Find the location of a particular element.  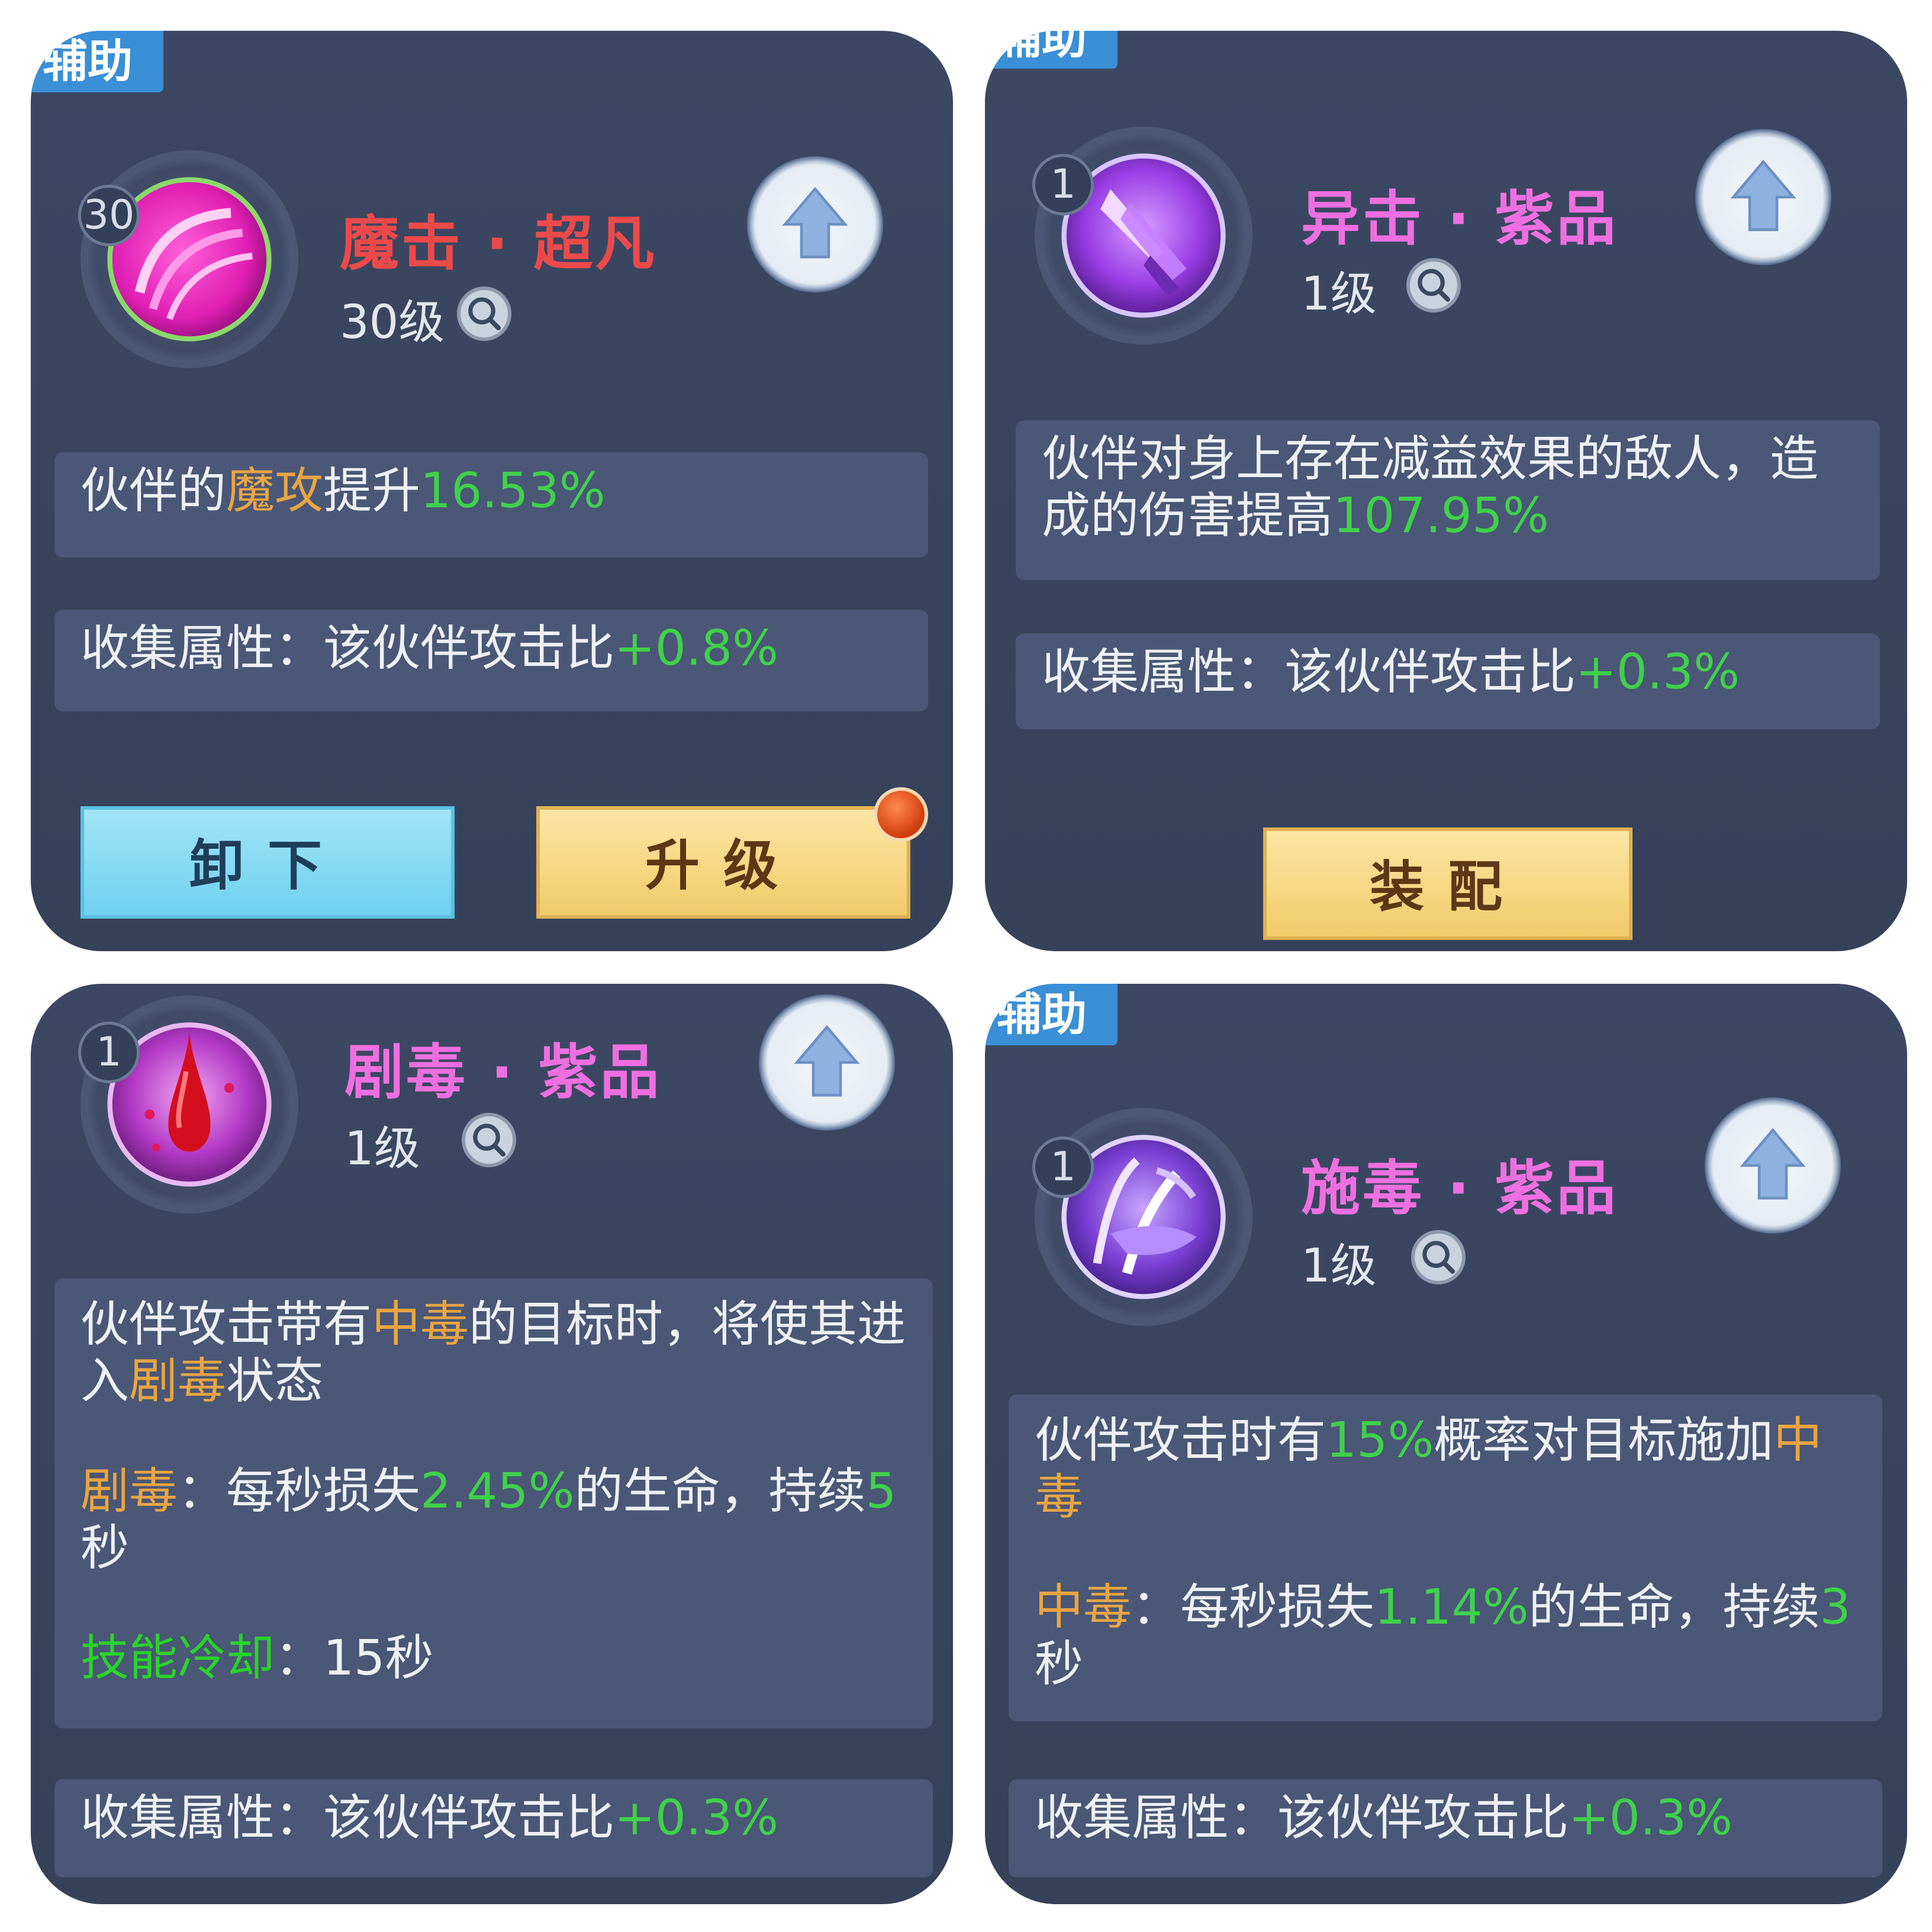

collect-attribute: 收集属性：该伙伴攻击比+0.8% is located at coordinates (491, 661).